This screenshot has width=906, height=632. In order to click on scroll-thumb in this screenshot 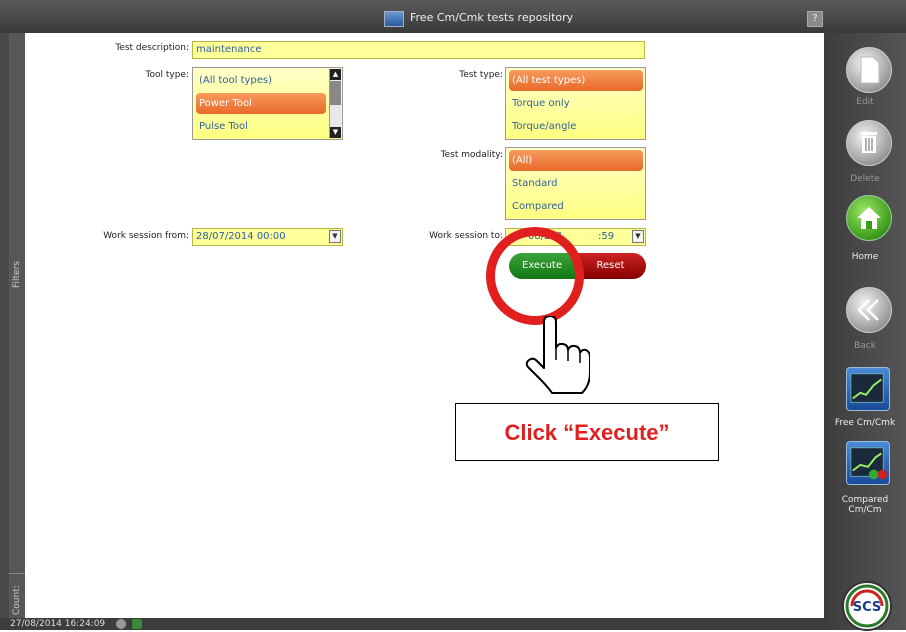, I will do `click(335, 93)`.